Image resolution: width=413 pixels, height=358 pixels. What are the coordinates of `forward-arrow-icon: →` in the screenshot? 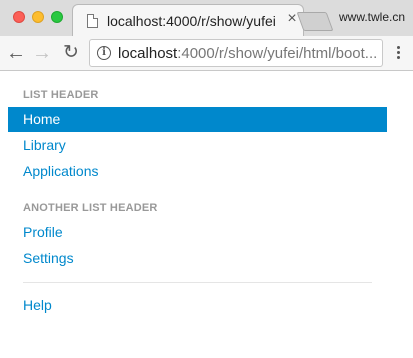 It's located at (42, 53).